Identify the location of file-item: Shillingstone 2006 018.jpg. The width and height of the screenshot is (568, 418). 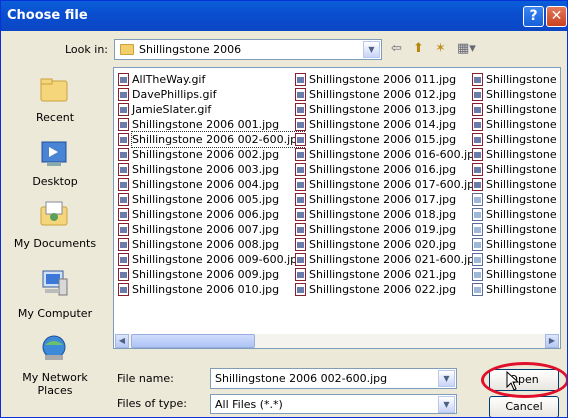
(381, 214).